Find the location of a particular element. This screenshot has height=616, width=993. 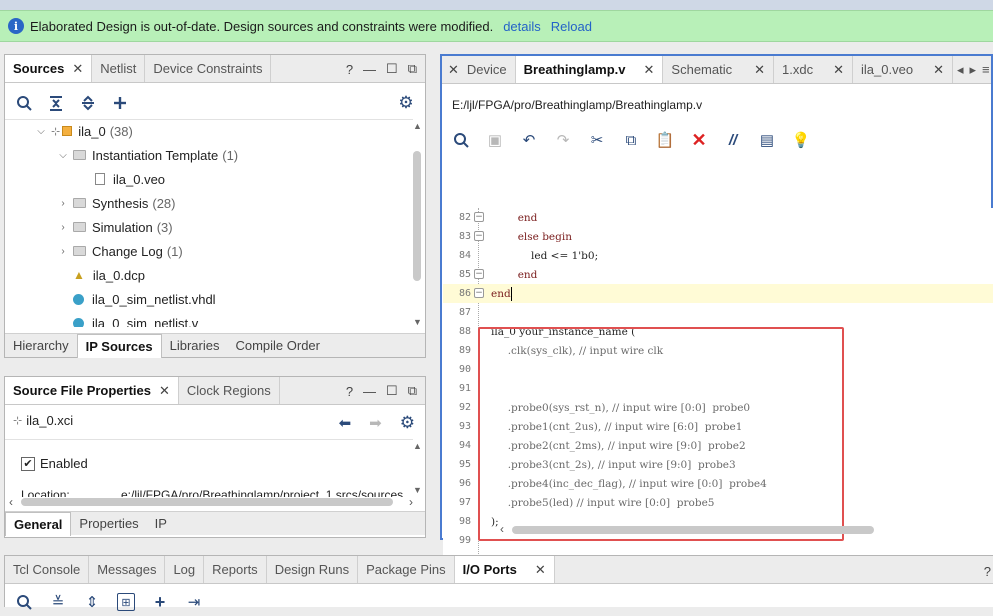

editor-hscroll: ‹ is located at coordinates (744, 529).